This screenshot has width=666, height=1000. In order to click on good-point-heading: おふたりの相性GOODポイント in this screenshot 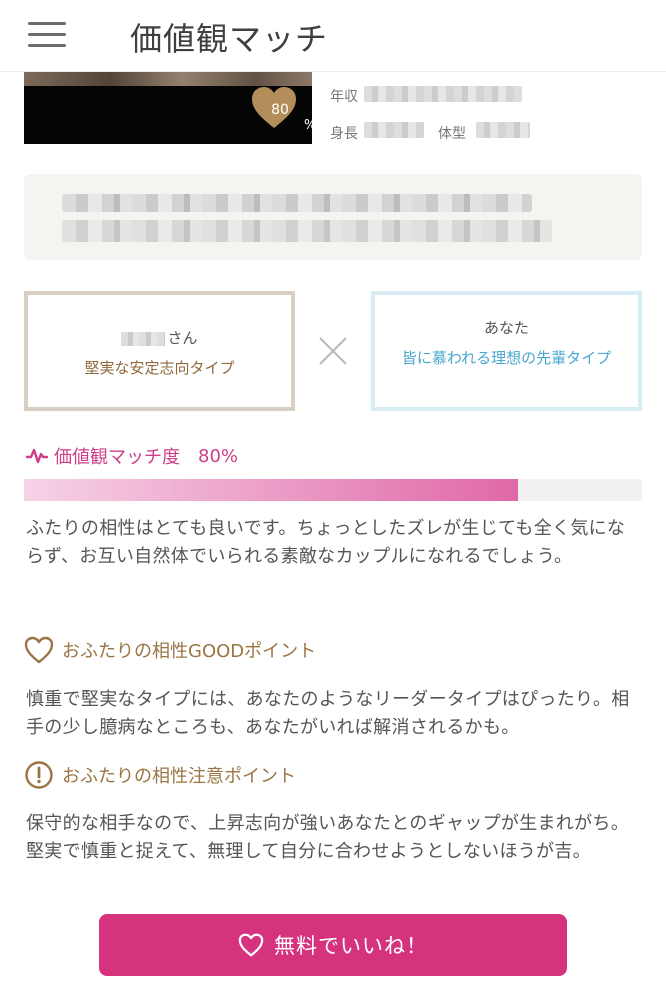, I will do `click(170, 650)`.